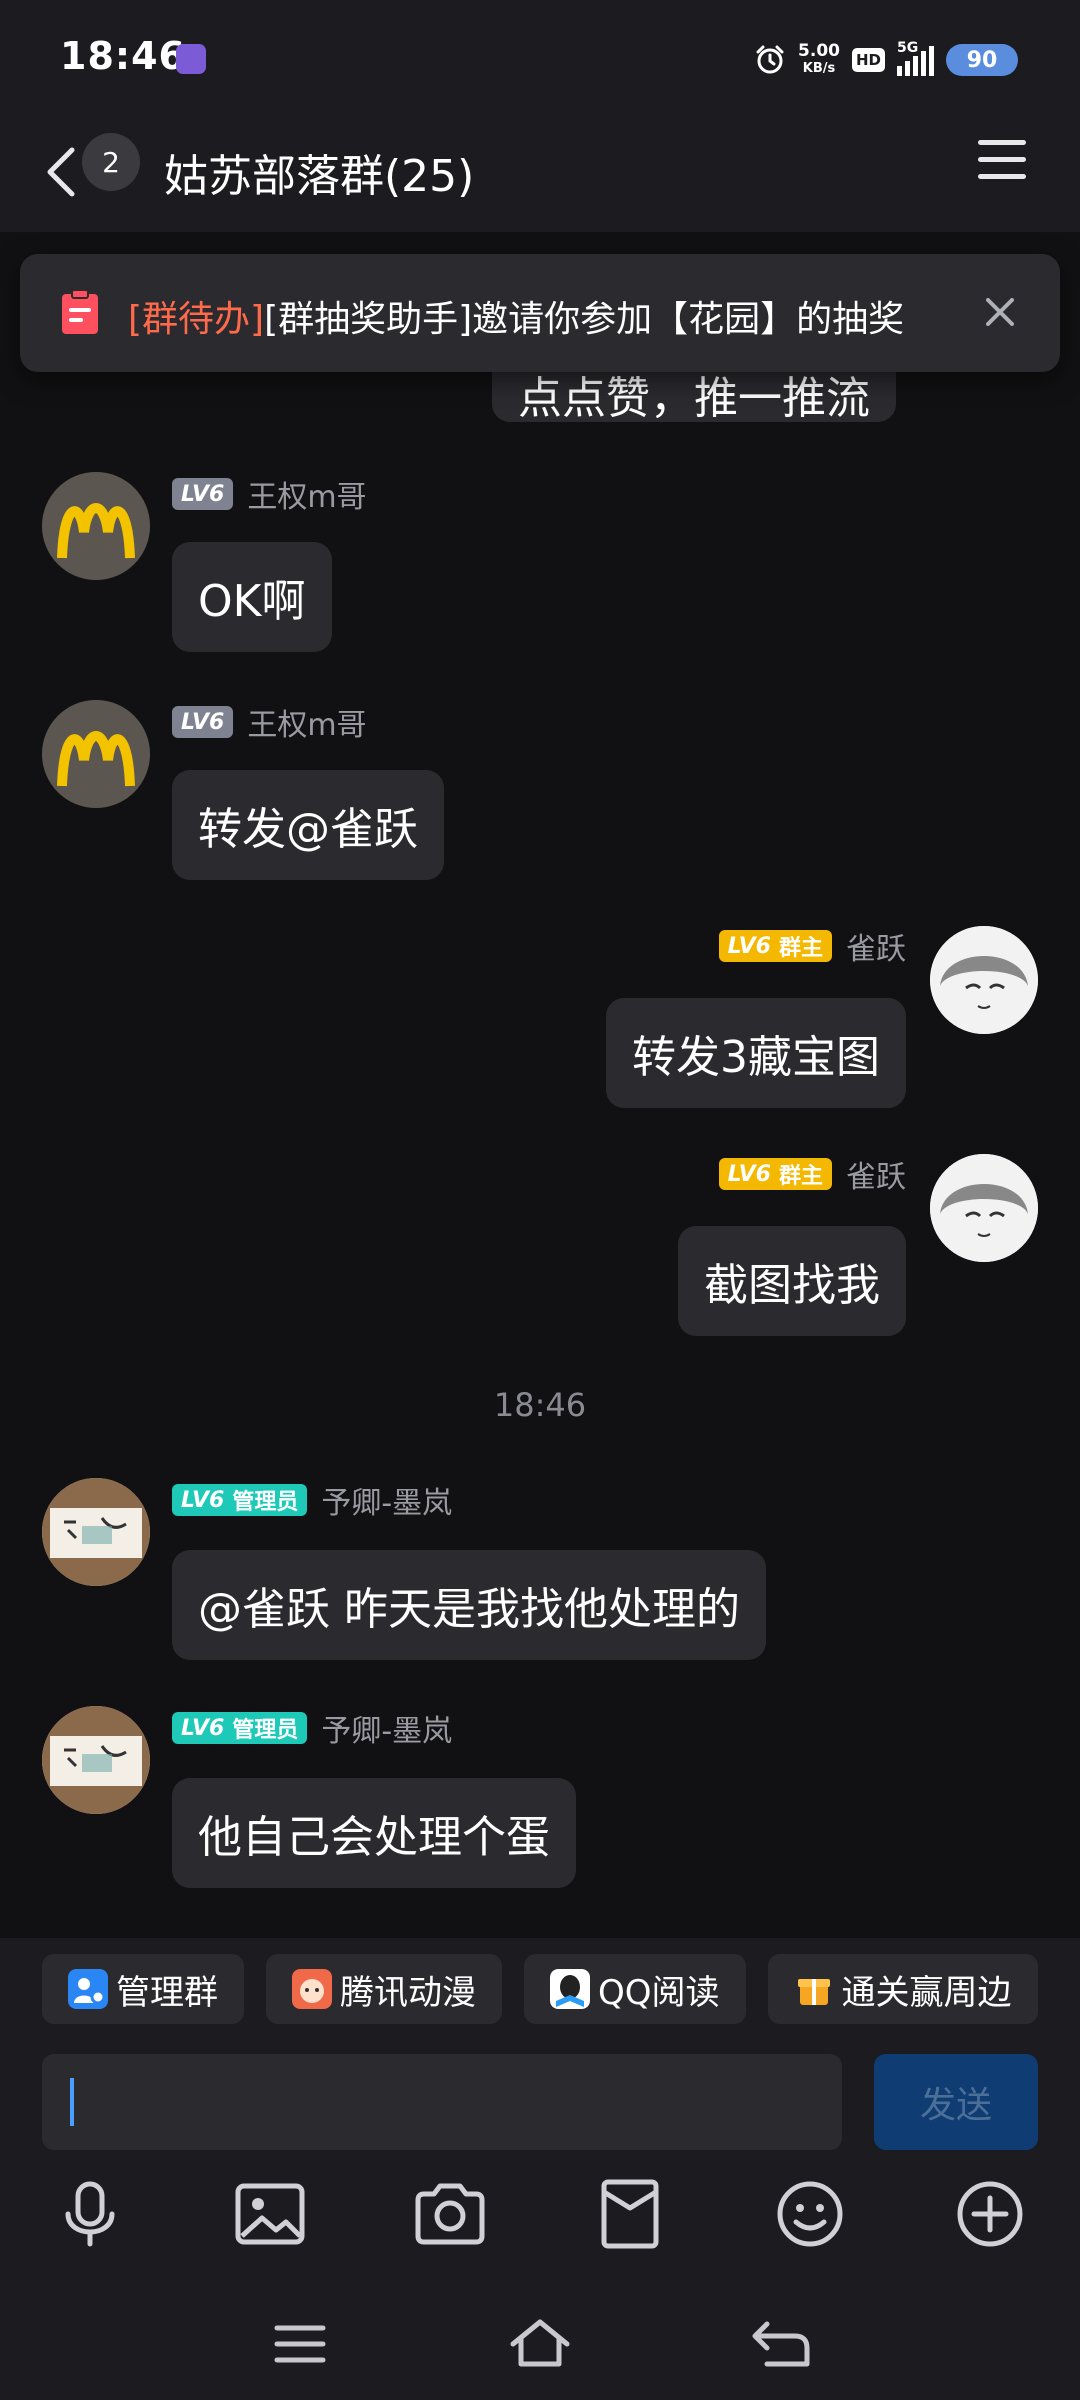 Image resolution: width=1080 pixels, height=2400 pixels. Describe the element at coordinates (252, 597) in the screenshot. I see `message-bubble: OK啊` at that location.